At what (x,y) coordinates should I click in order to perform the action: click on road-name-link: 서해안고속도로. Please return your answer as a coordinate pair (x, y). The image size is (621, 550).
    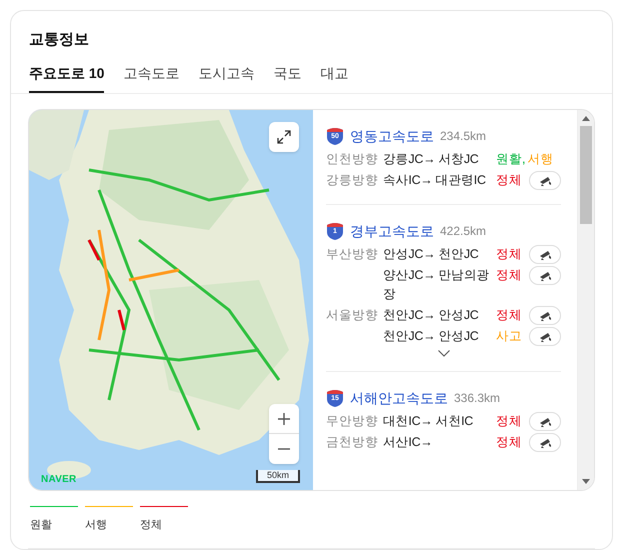
    Looking at the image, I should click on (399, 397).